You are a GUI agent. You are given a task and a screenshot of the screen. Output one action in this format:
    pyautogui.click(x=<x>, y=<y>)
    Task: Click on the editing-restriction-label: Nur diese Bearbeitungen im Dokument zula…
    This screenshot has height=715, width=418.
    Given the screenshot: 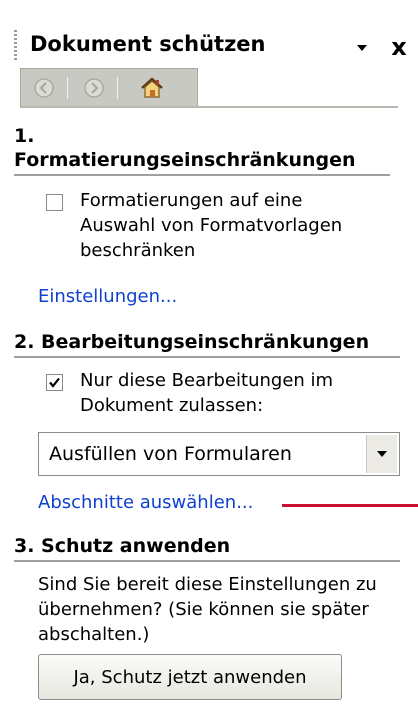 What is the action you would take?
    pyautogui.click(x=206, y=393)
    